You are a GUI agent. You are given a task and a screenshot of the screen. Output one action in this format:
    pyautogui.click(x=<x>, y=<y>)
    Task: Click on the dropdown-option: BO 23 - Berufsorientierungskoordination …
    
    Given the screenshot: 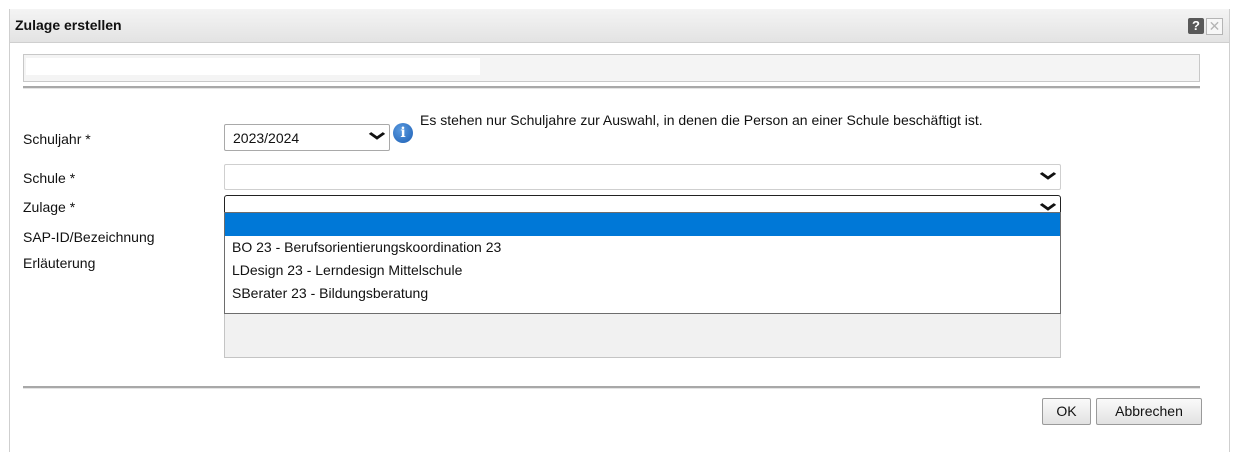 What is the action you would take?
    pyautogui.click(x=642, y=247)
    